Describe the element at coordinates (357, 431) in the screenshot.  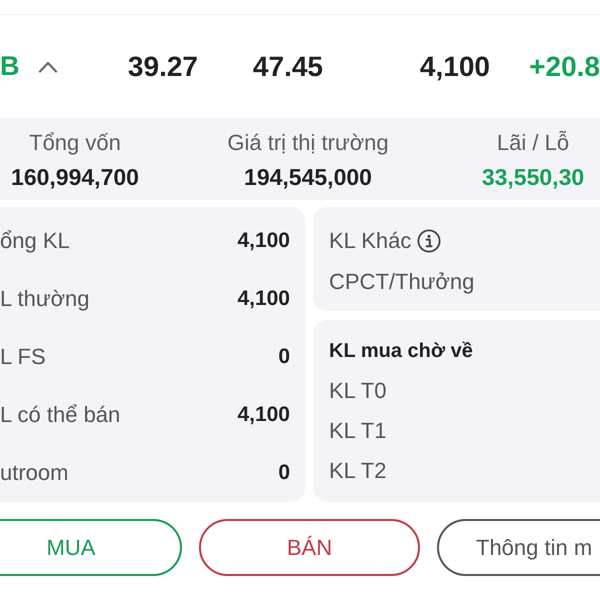
I see `pending-label: KL T1` at that location.